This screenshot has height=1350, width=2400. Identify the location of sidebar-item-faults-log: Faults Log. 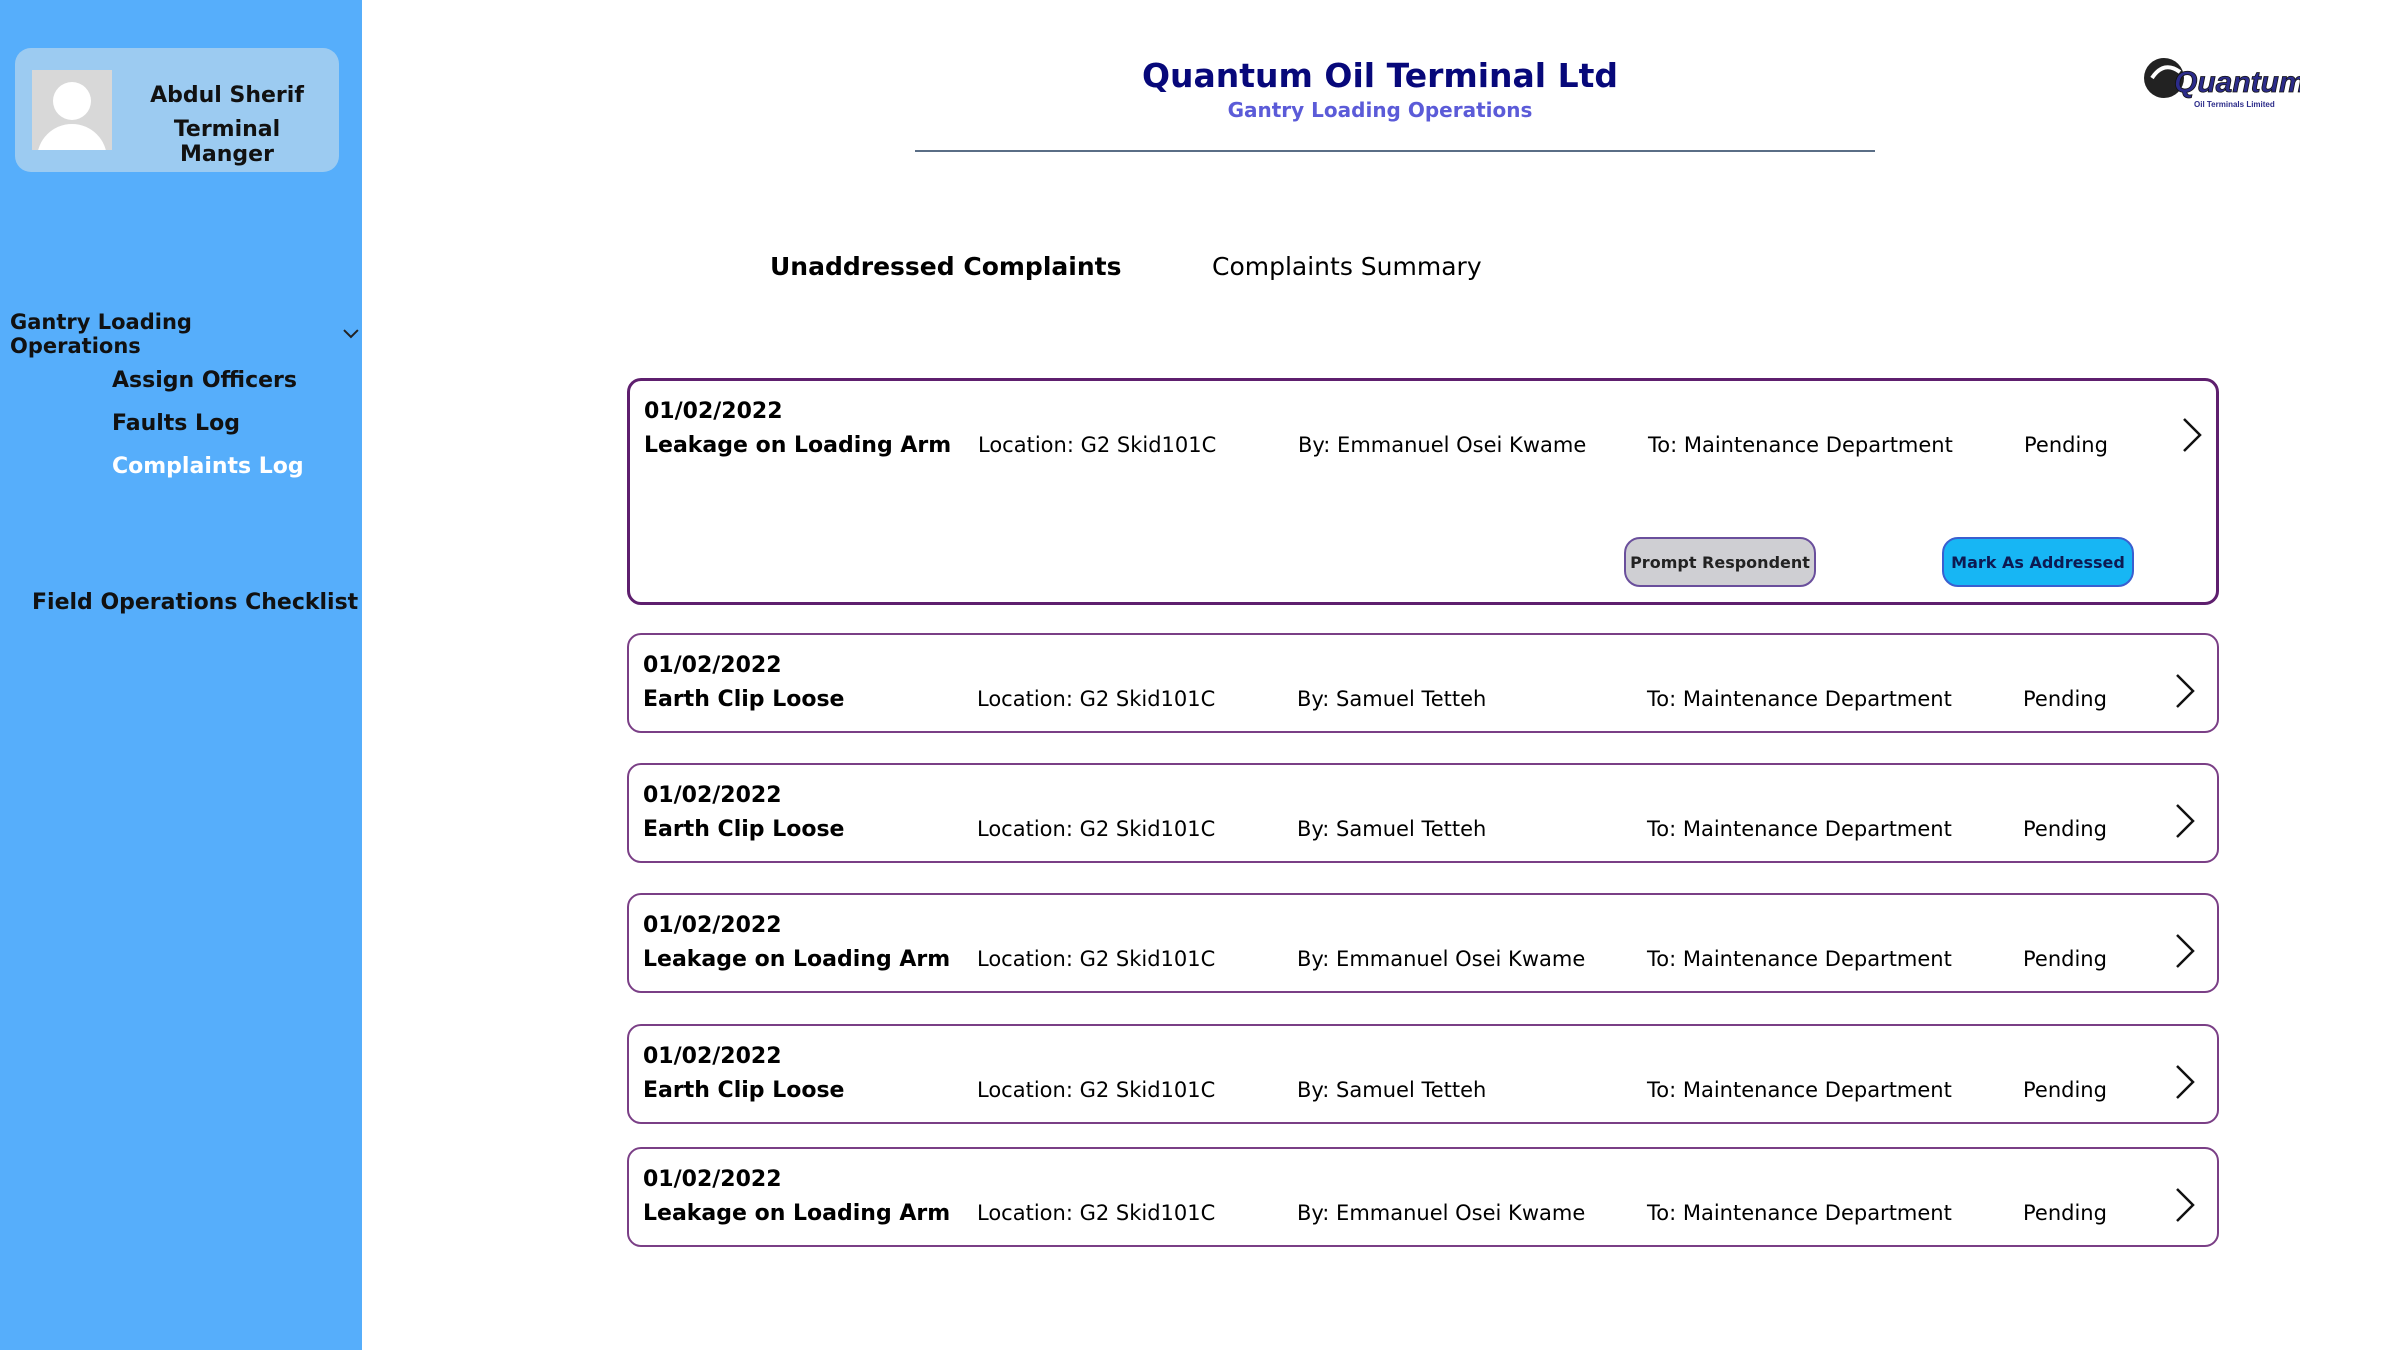
(176, 423).